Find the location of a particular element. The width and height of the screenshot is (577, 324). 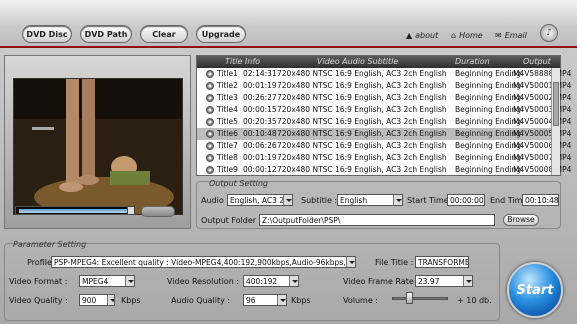

audio-select: English, AC3 2ch is located at coordinates (260, 200).